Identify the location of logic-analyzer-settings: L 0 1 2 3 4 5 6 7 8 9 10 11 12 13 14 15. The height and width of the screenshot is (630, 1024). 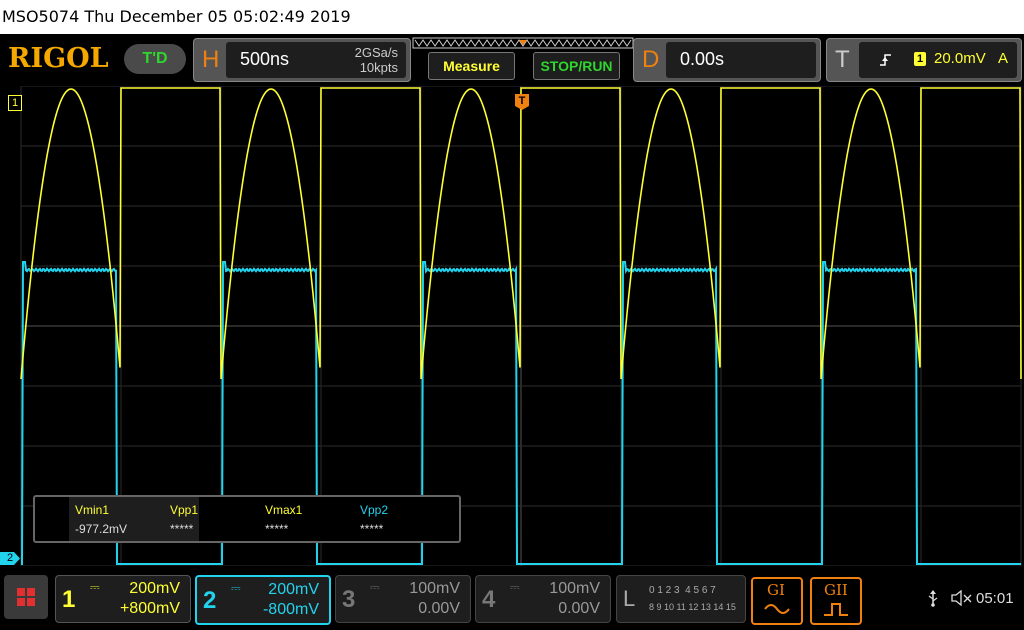
(681, 599).